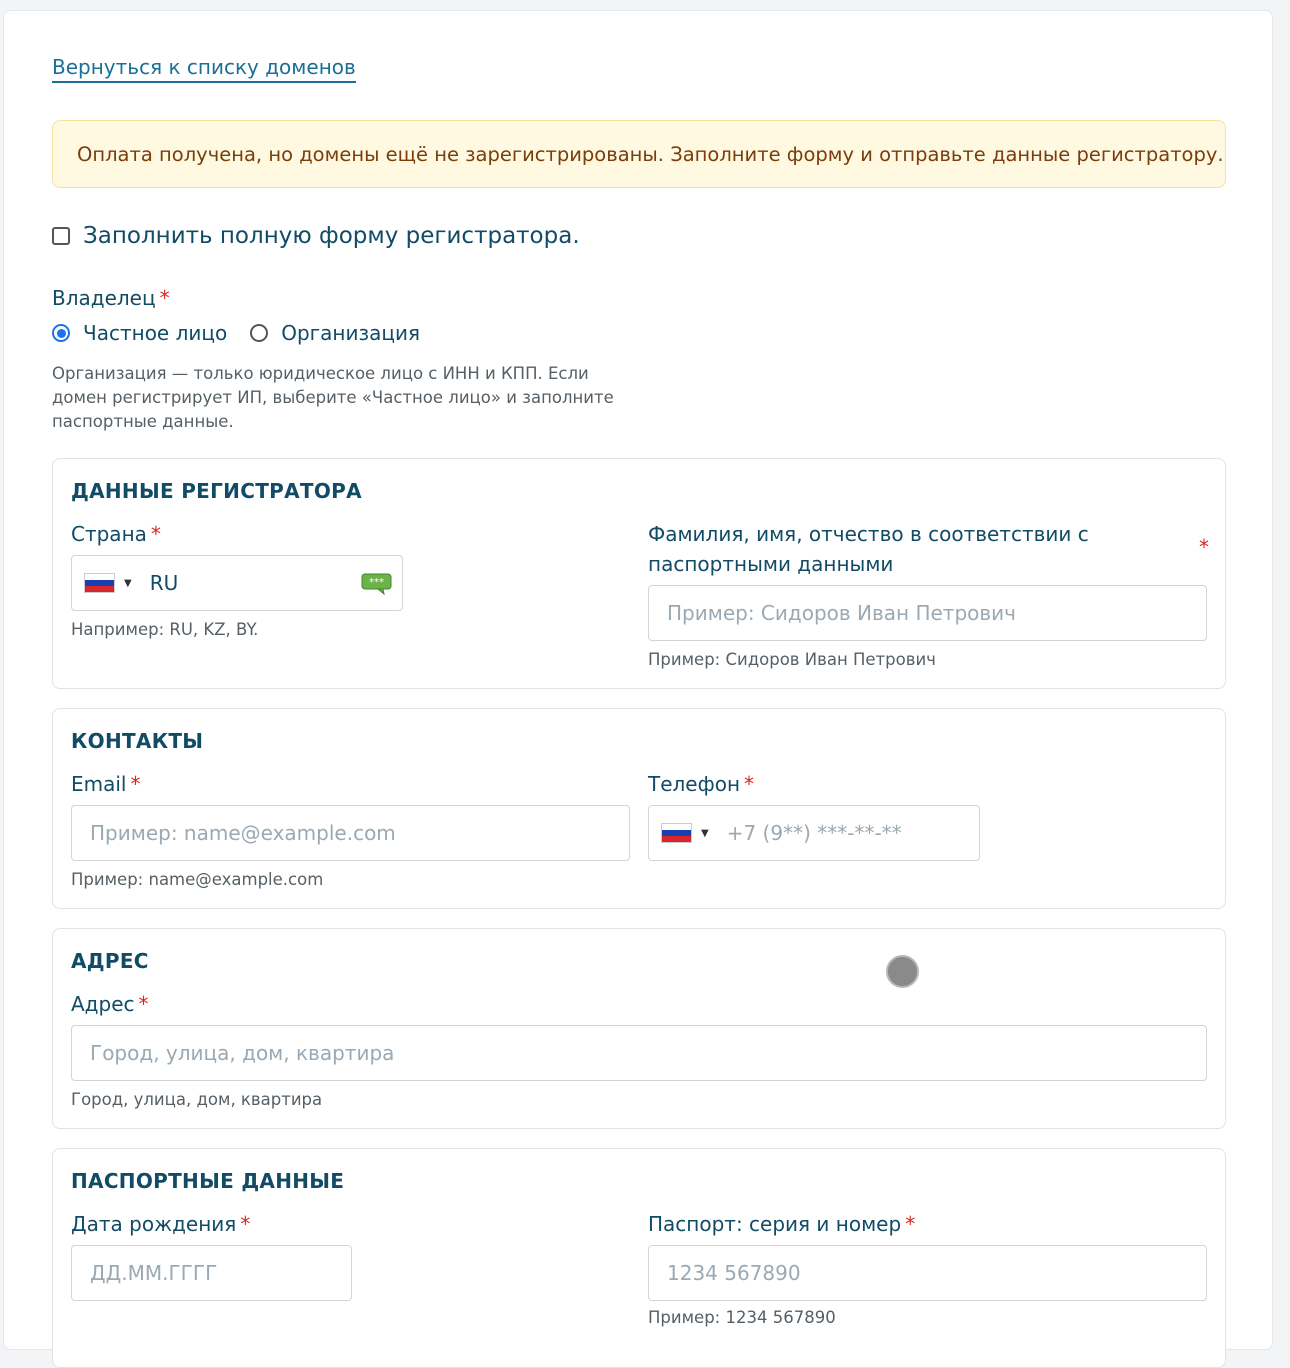 This screenshot has width=1290, height=1368. What do you see at coordinates (197, 1099) in the screenshot?
I see `address-help: Город, улица, дом, квартира` at bounding box center [197, 1099].